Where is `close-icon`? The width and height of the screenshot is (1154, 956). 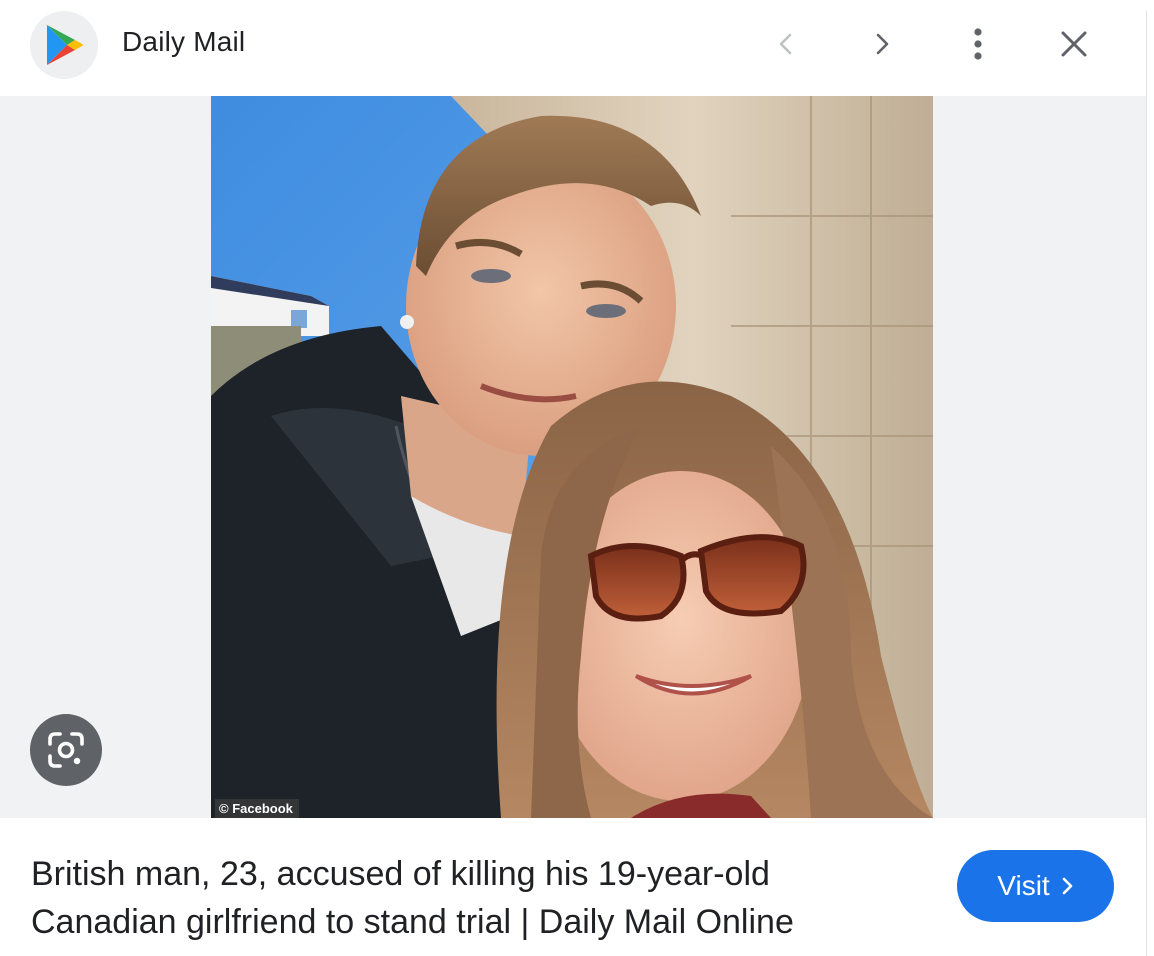 close-icon is located at coordinates (1074, 44).